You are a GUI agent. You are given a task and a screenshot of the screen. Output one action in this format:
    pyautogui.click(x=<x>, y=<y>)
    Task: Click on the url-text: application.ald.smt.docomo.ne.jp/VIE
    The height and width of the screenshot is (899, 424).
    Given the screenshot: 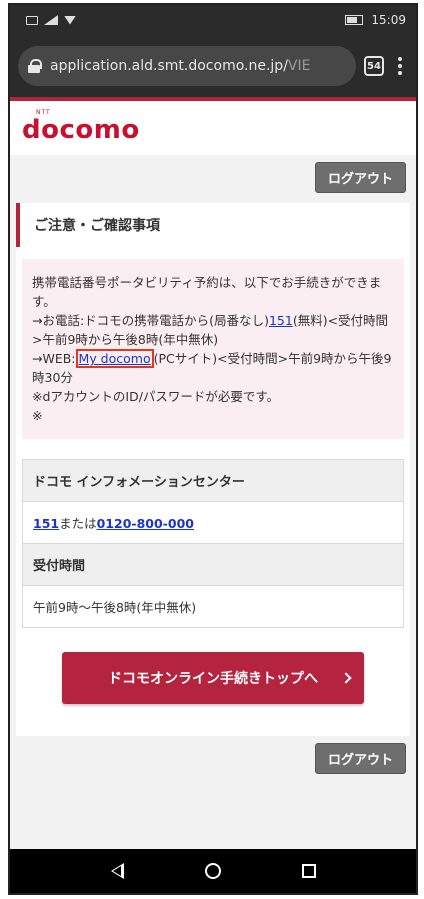 What is the action you would take?
    pyautogui.click(x=180, y=66)
    